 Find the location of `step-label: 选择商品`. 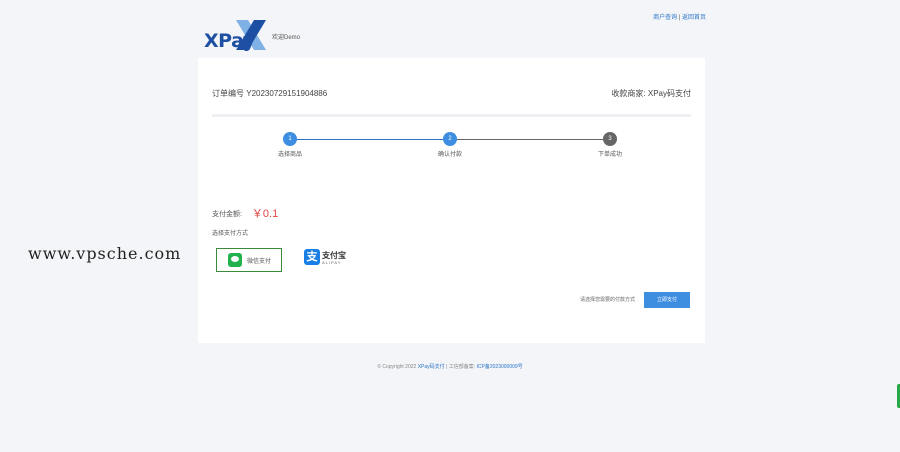

step-label: 选择商品 is located at coordinates (289, 155).